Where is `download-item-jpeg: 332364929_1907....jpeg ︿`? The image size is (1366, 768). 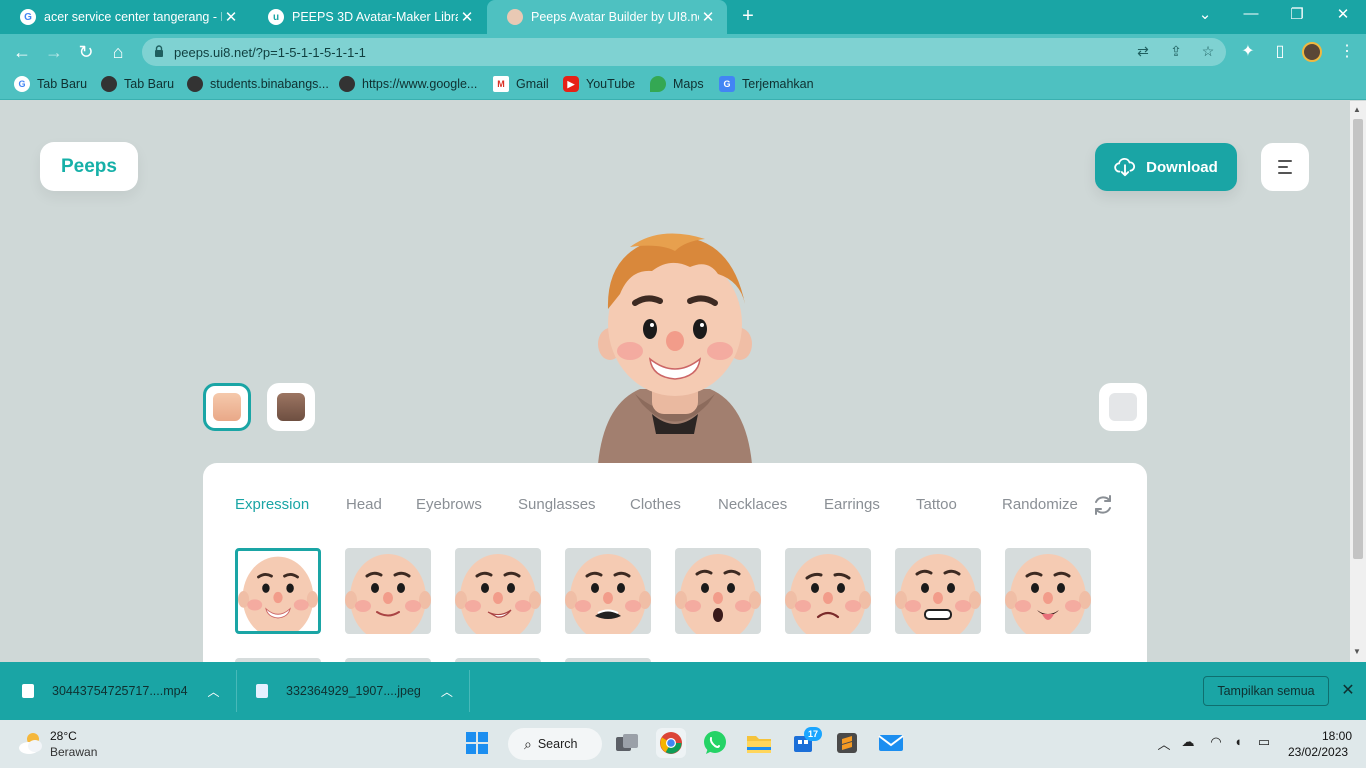
download-item-jpeg: 332364929_1907....jpeg ︿ is located at coordinates (354, 691).